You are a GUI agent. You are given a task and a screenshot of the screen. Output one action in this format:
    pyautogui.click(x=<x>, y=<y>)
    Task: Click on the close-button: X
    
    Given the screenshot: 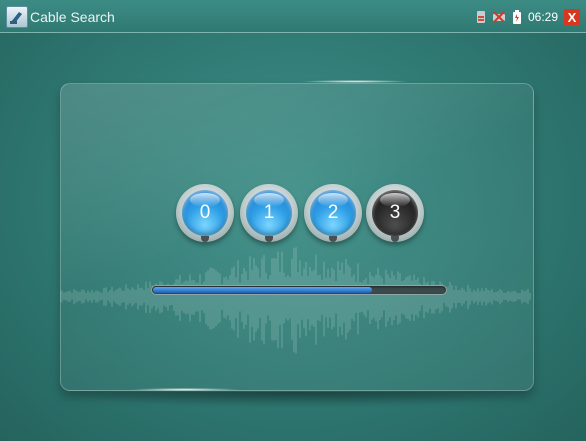 What is the action you would take?
    pyautogui.click(x=572, y=17)
    